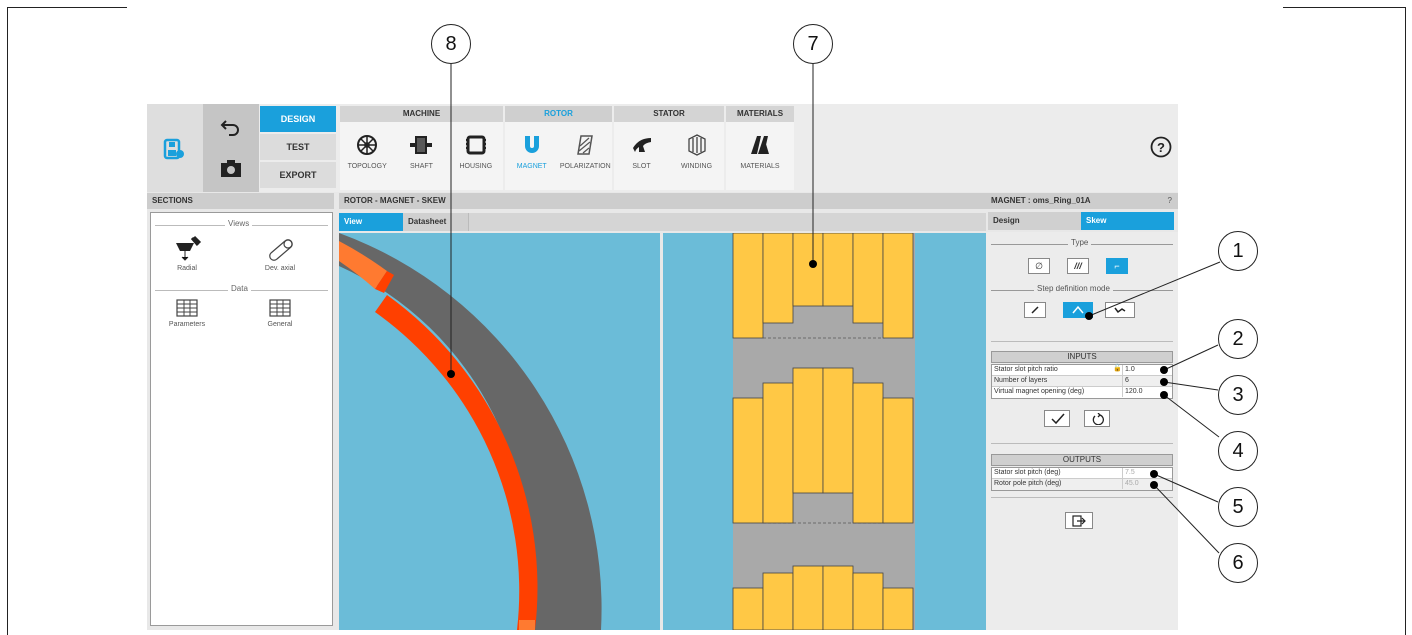  What do you see at coordinates (1082, 370) in the screenshot?
I see `input-row-slot-pitch-ratio: Stator slot pitch ratio 🔓 1.0` at bounding box center [1082, 370].